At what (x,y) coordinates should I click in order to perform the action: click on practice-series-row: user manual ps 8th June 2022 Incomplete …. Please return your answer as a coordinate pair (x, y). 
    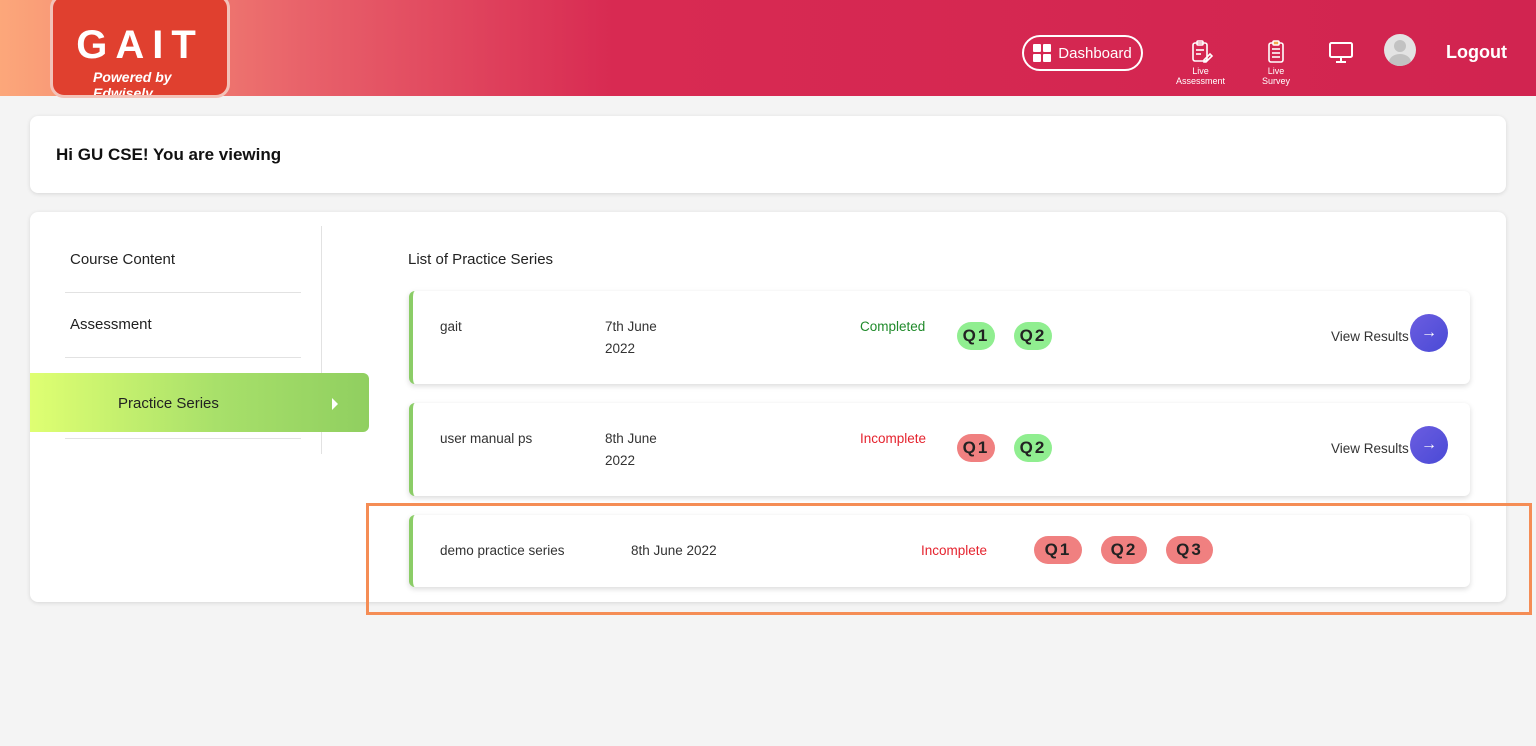
    Looking at the image, I should click on (939, 449).